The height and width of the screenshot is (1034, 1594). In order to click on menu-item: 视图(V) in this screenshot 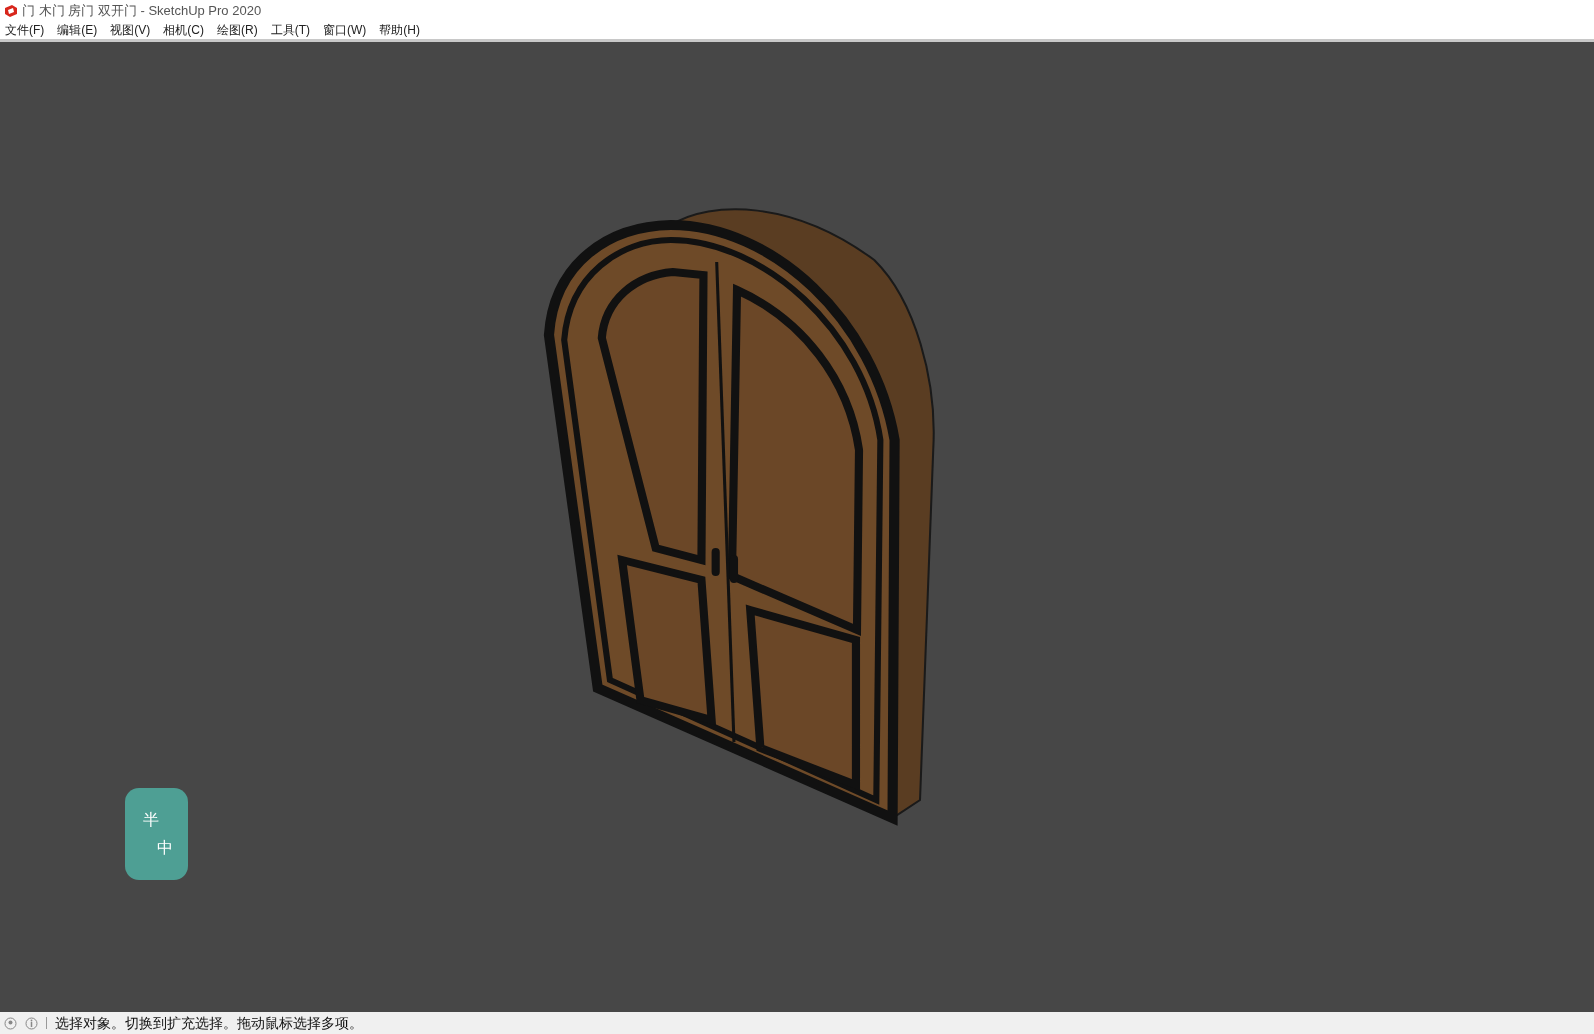, I will do `click(130, 30)`.